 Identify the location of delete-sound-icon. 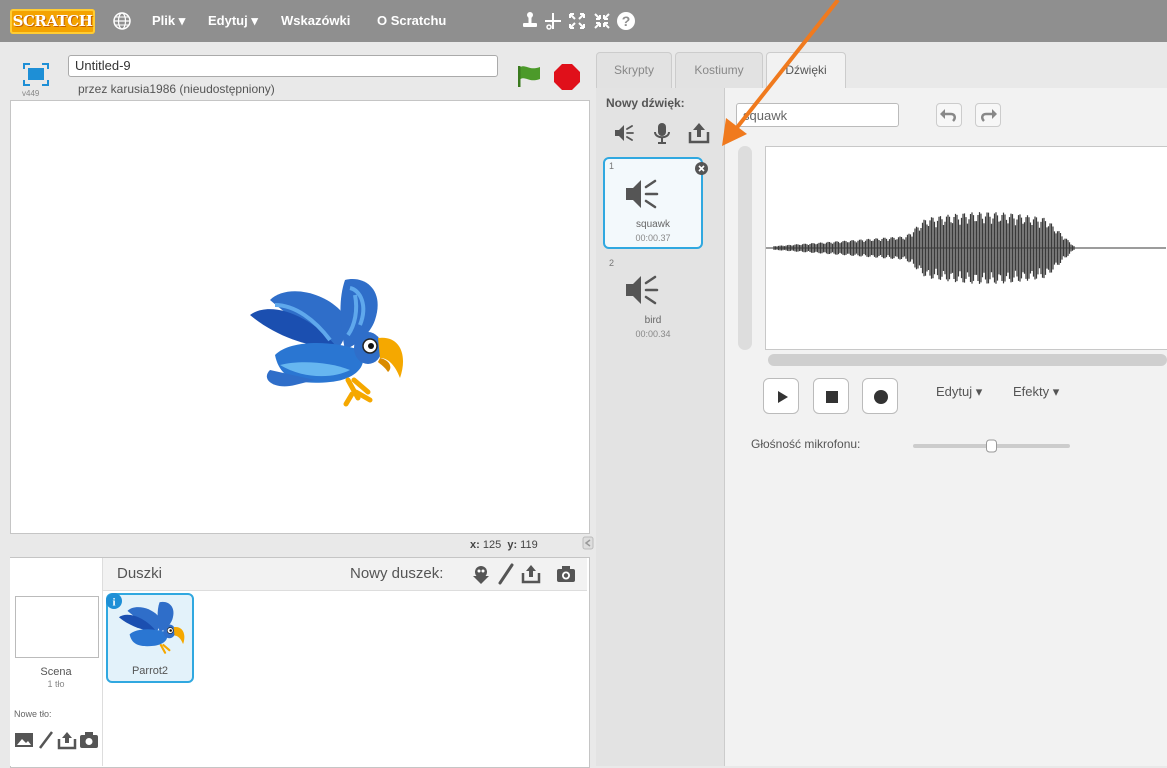
(701, 168).